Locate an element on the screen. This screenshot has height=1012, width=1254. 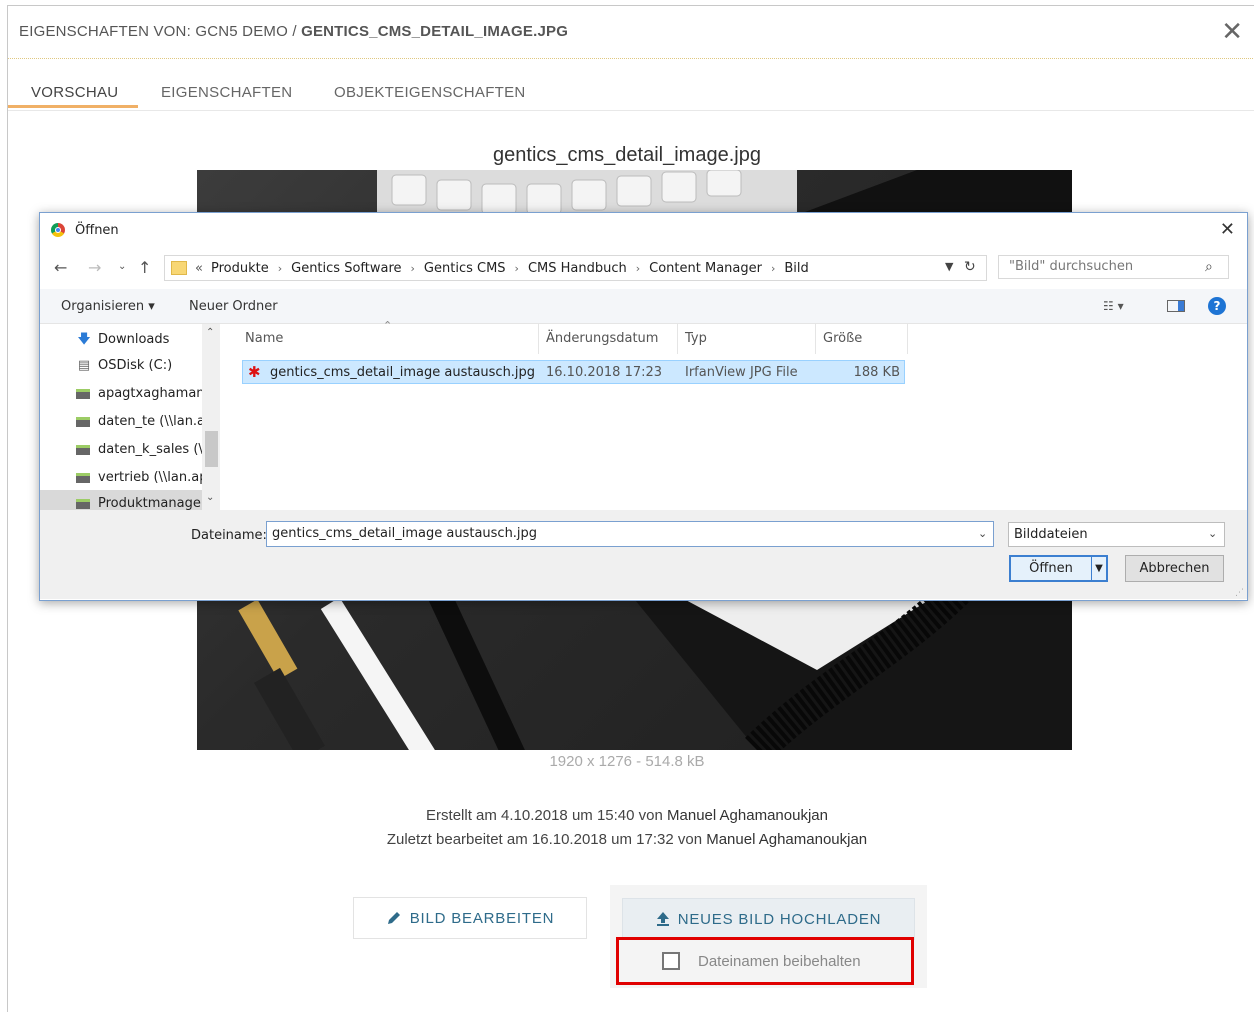
breadcrumb-content-manager: Content Manager is located at coordinates (705, 268).